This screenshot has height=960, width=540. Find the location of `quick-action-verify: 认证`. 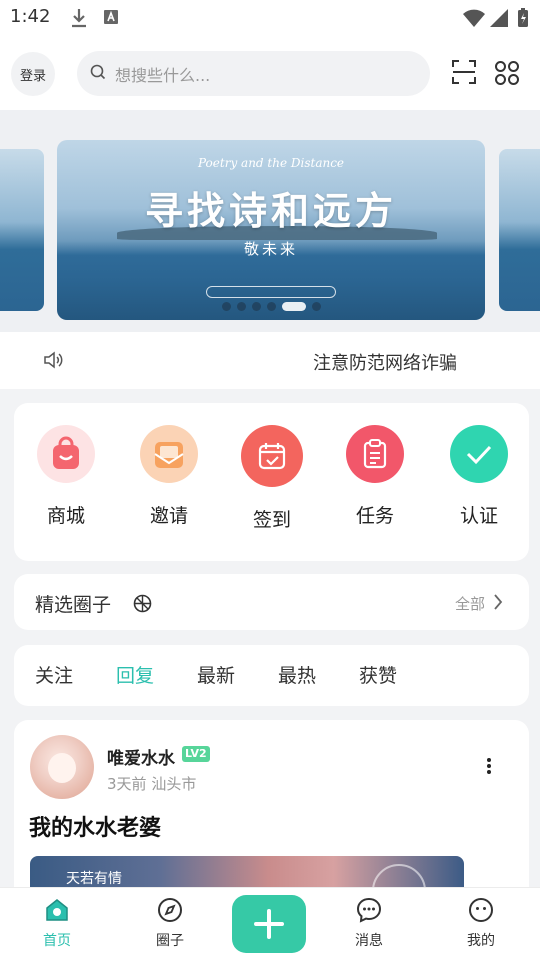

quick-action-verify: 认证 is located at coordinates (479, 476).